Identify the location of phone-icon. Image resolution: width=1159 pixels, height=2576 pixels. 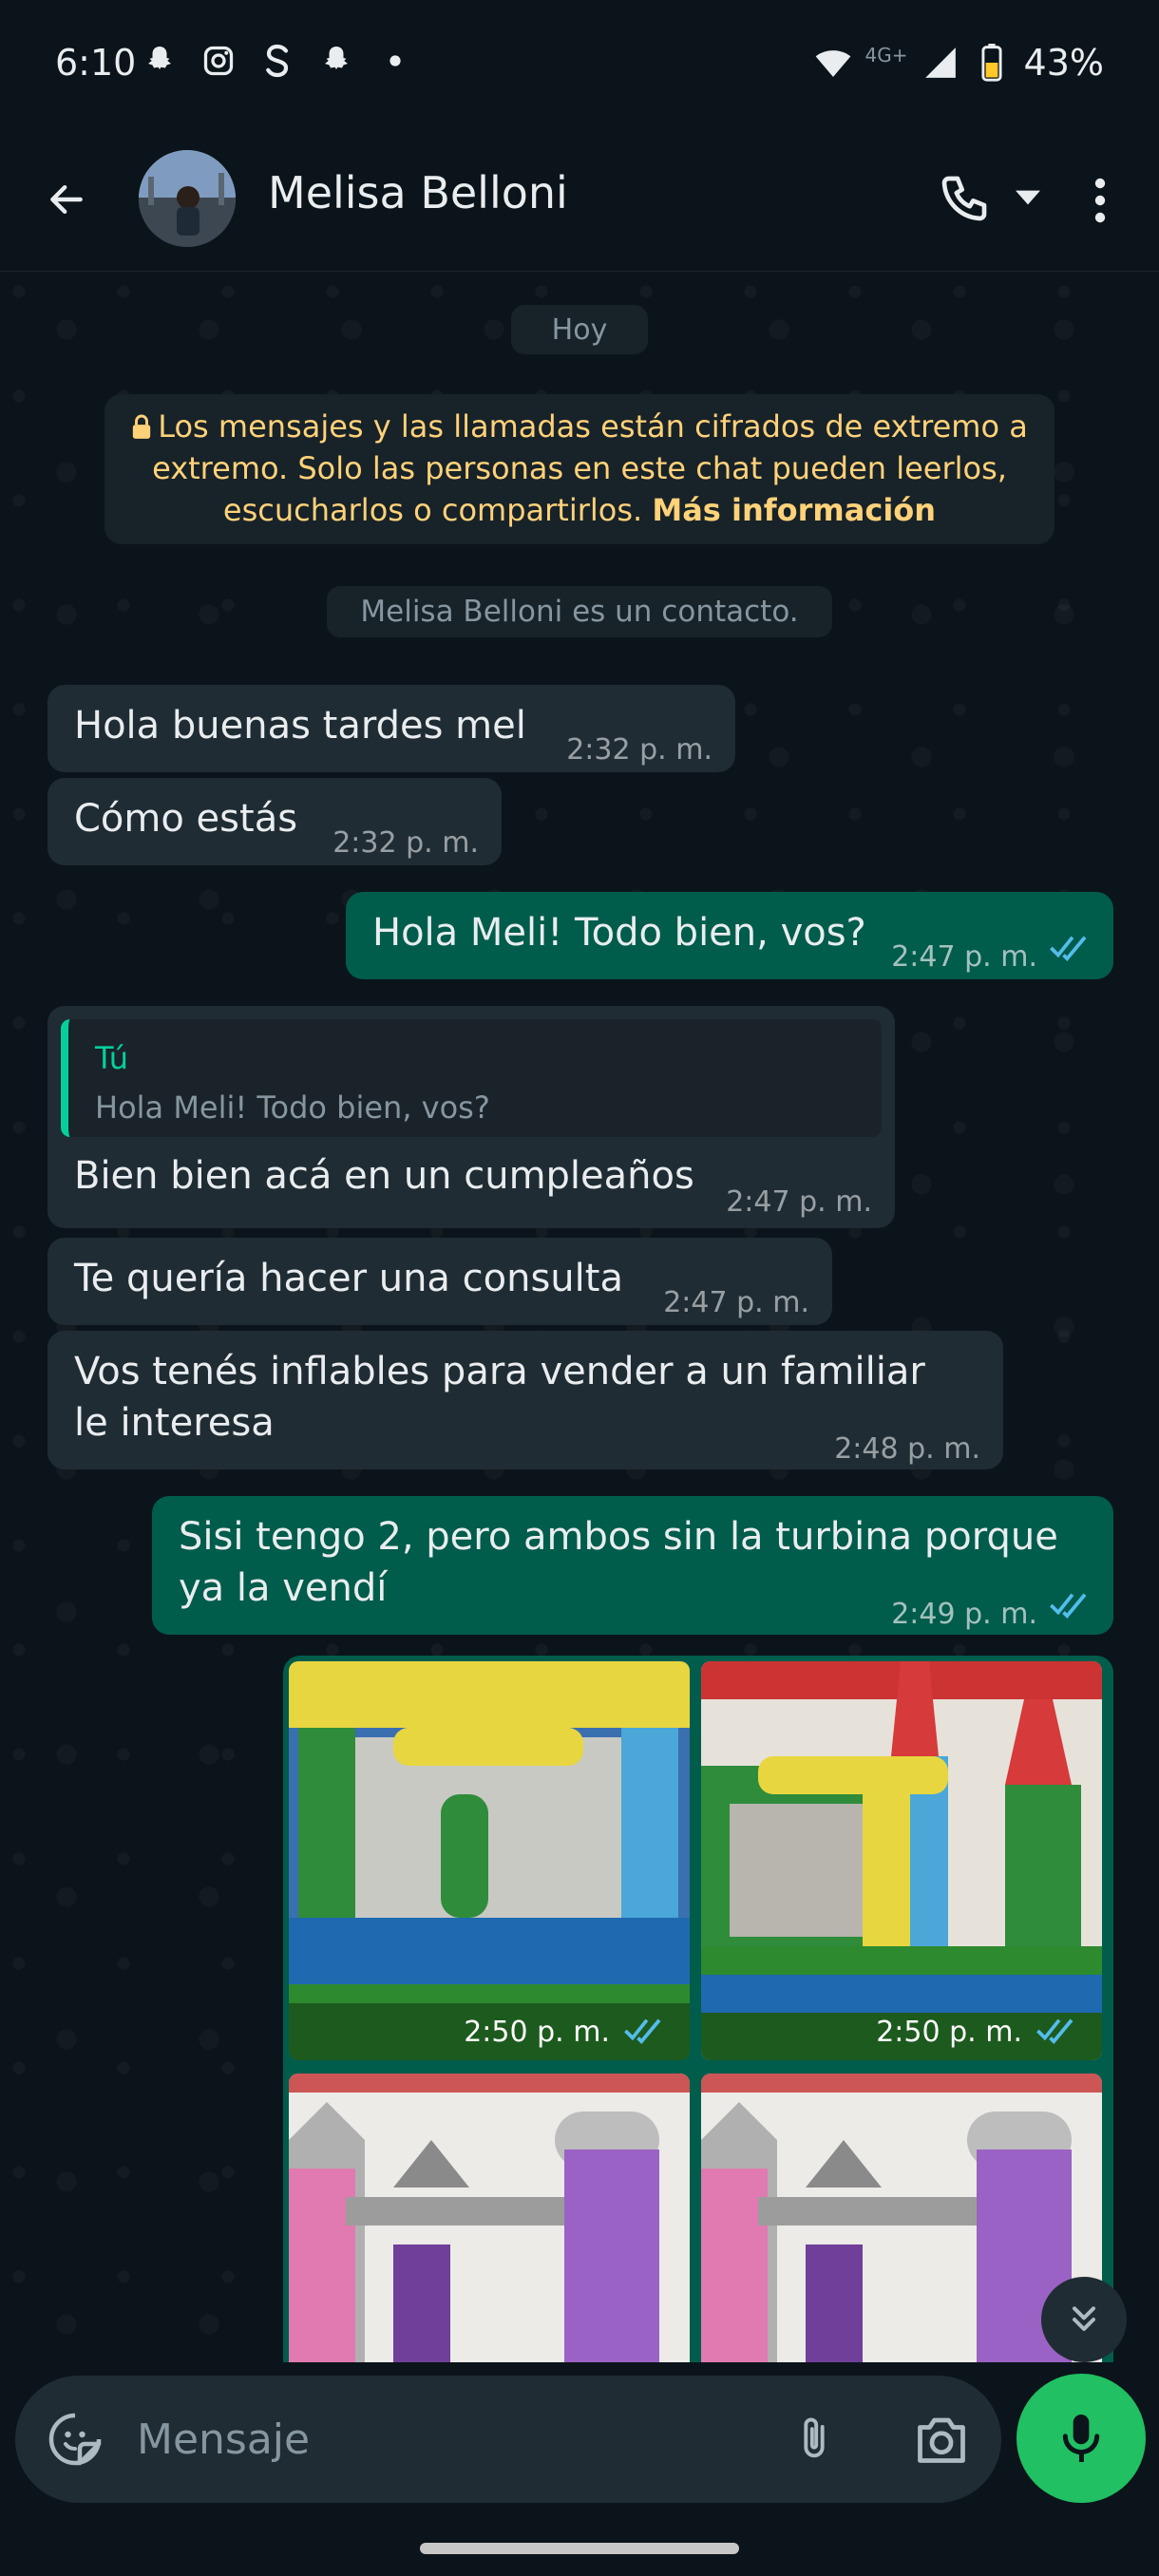
(964, 198).